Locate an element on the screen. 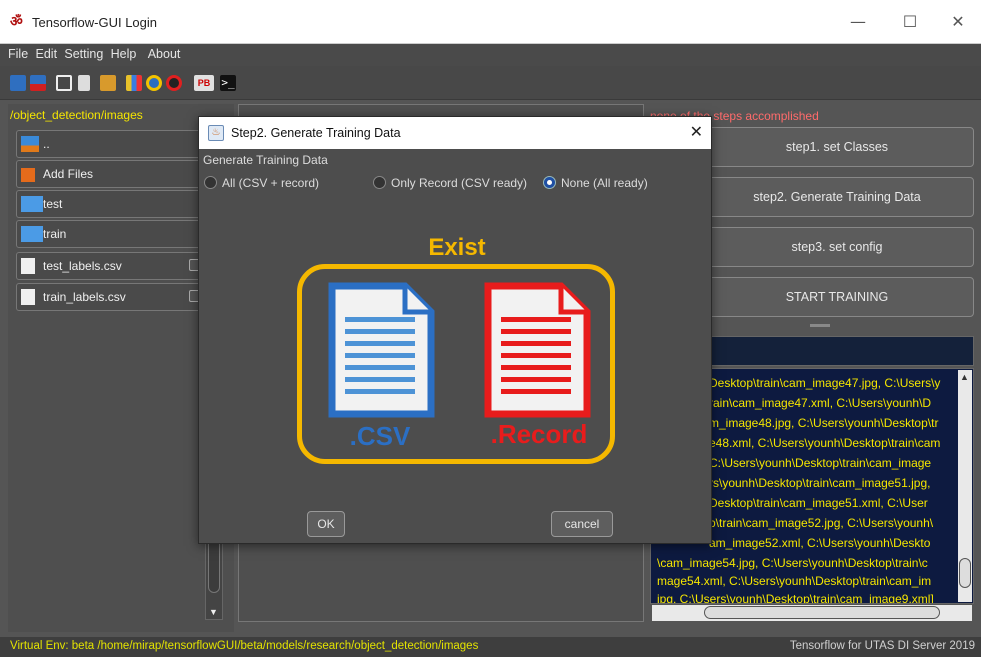 The image size is (981, 657). radio-label: All (CSV + record) is located at coordinates (271, 183).